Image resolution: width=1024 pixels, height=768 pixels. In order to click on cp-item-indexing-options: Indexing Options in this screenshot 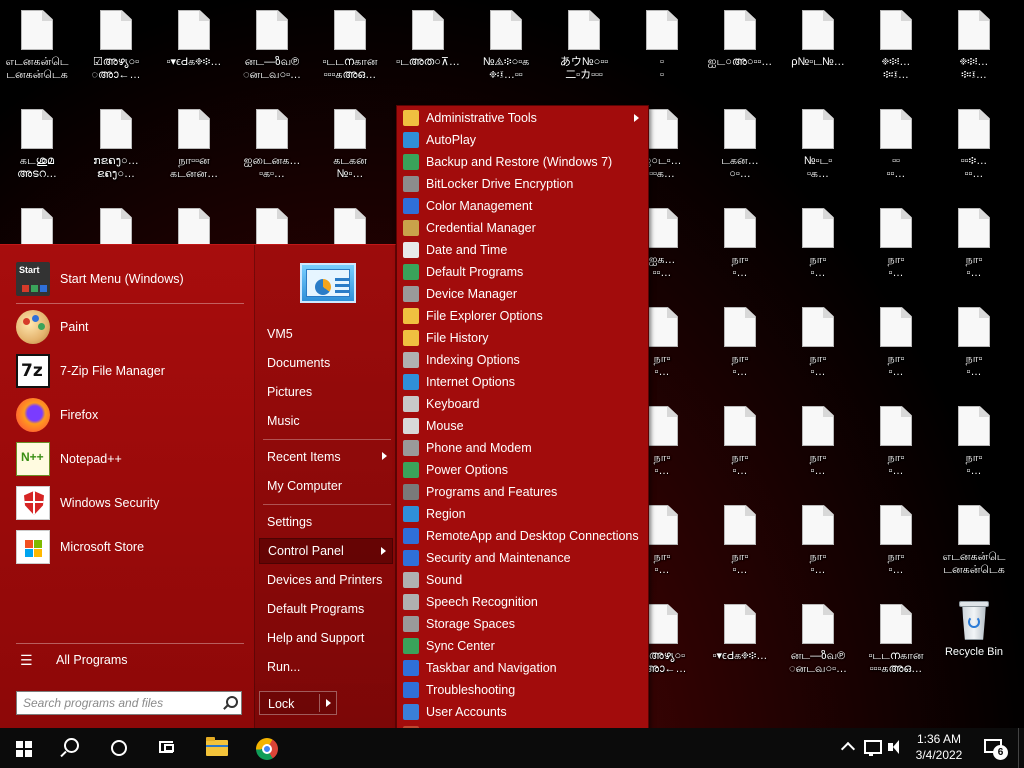, I will do `click(523, 360)`.